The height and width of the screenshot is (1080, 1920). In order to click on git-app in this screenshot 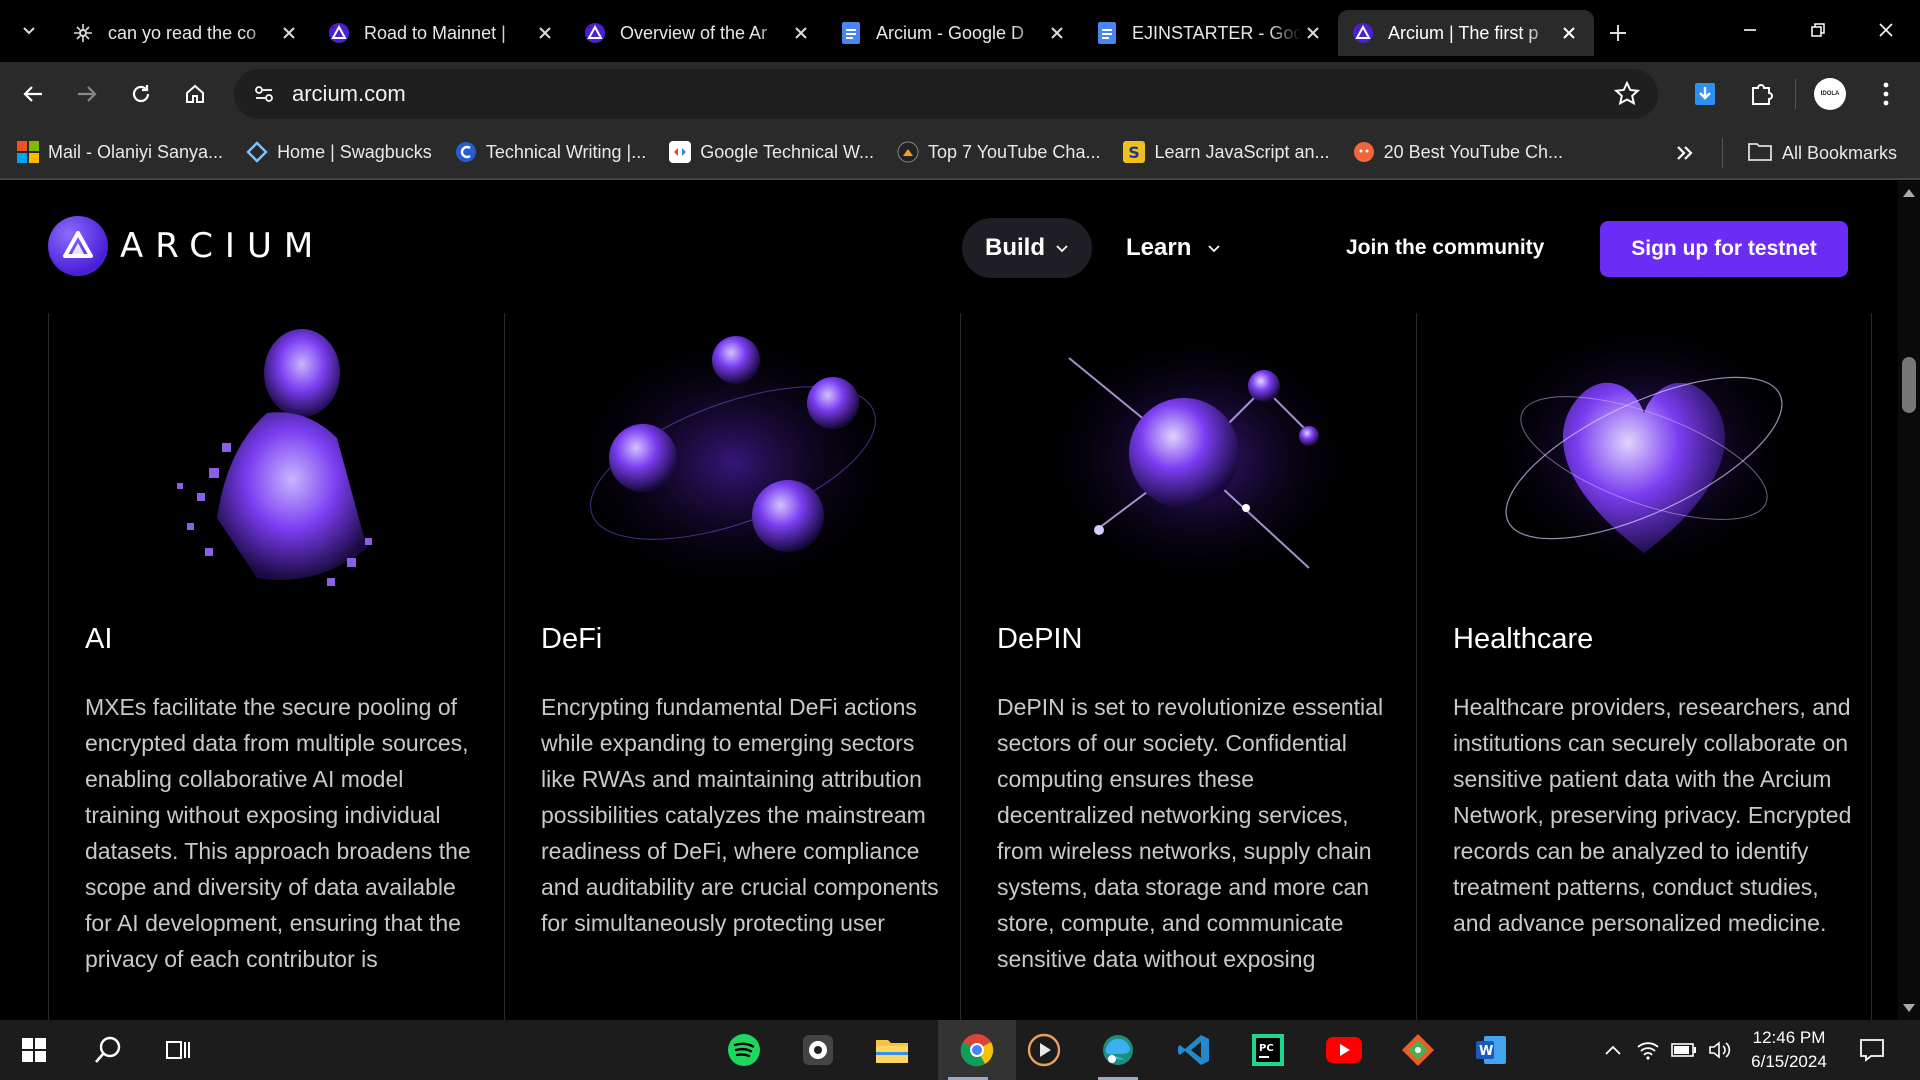, I will do `click(1418, 1050)`.